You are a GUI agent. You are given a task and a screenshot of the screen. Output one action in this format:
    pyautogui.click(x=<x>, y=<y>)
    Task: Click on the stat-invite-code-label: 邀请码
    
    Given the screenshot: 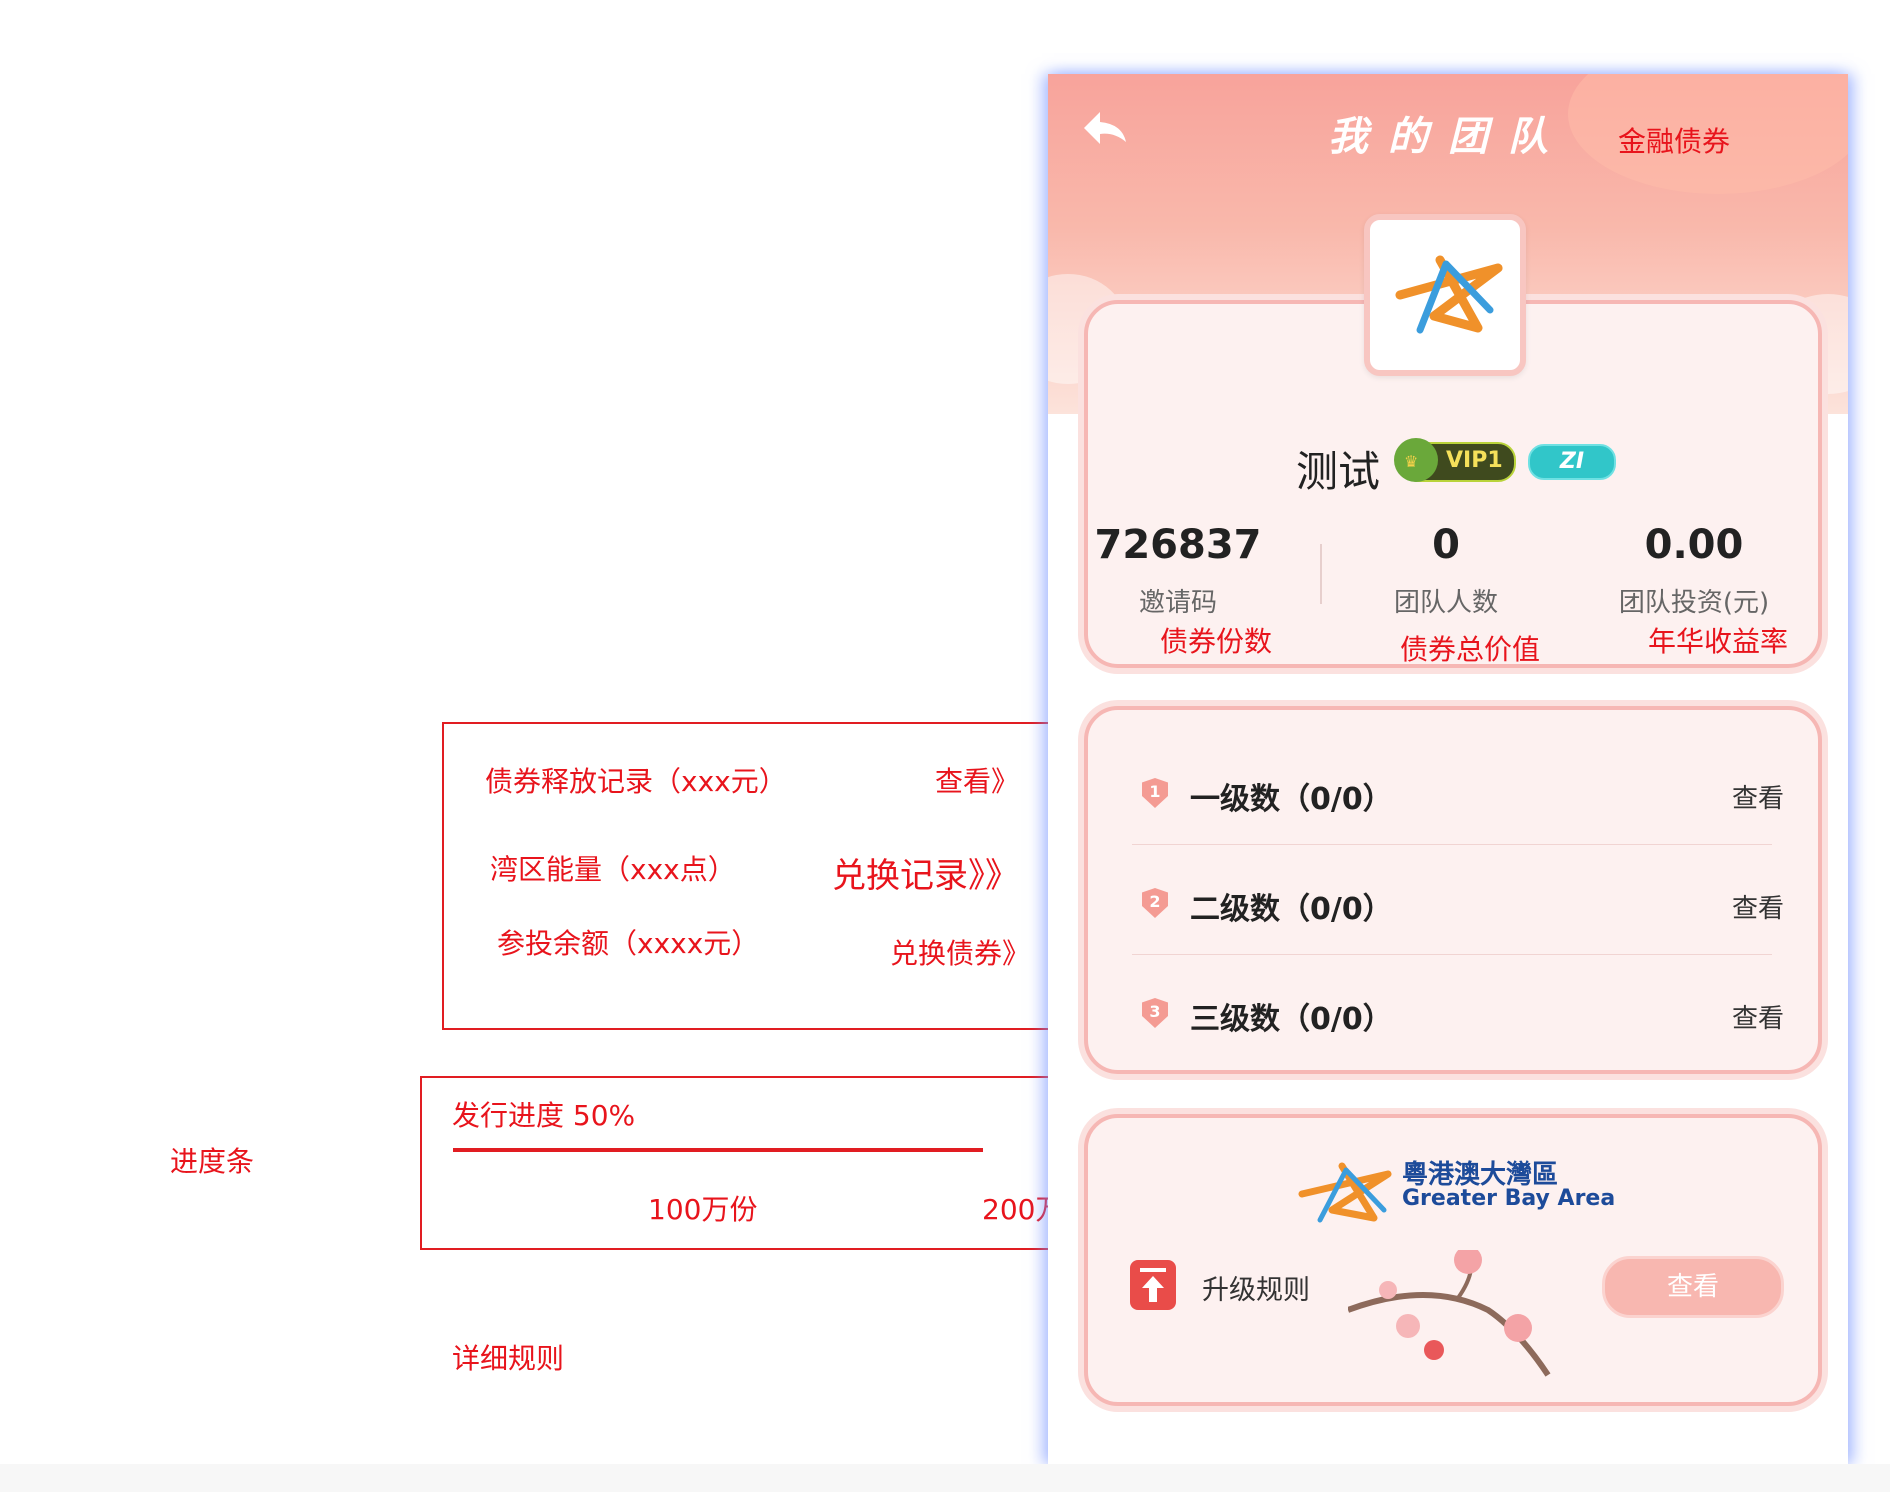 What is the action you would take?
    pyautogui.click(x=1177, y=603)
    